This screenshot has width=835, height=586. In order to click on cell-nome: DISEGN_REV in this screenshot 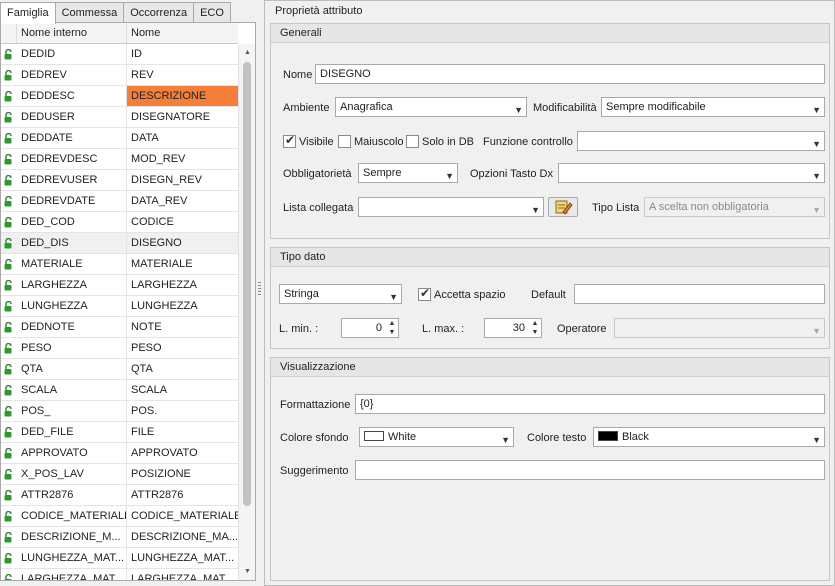, I will do `click(182, 180)`.